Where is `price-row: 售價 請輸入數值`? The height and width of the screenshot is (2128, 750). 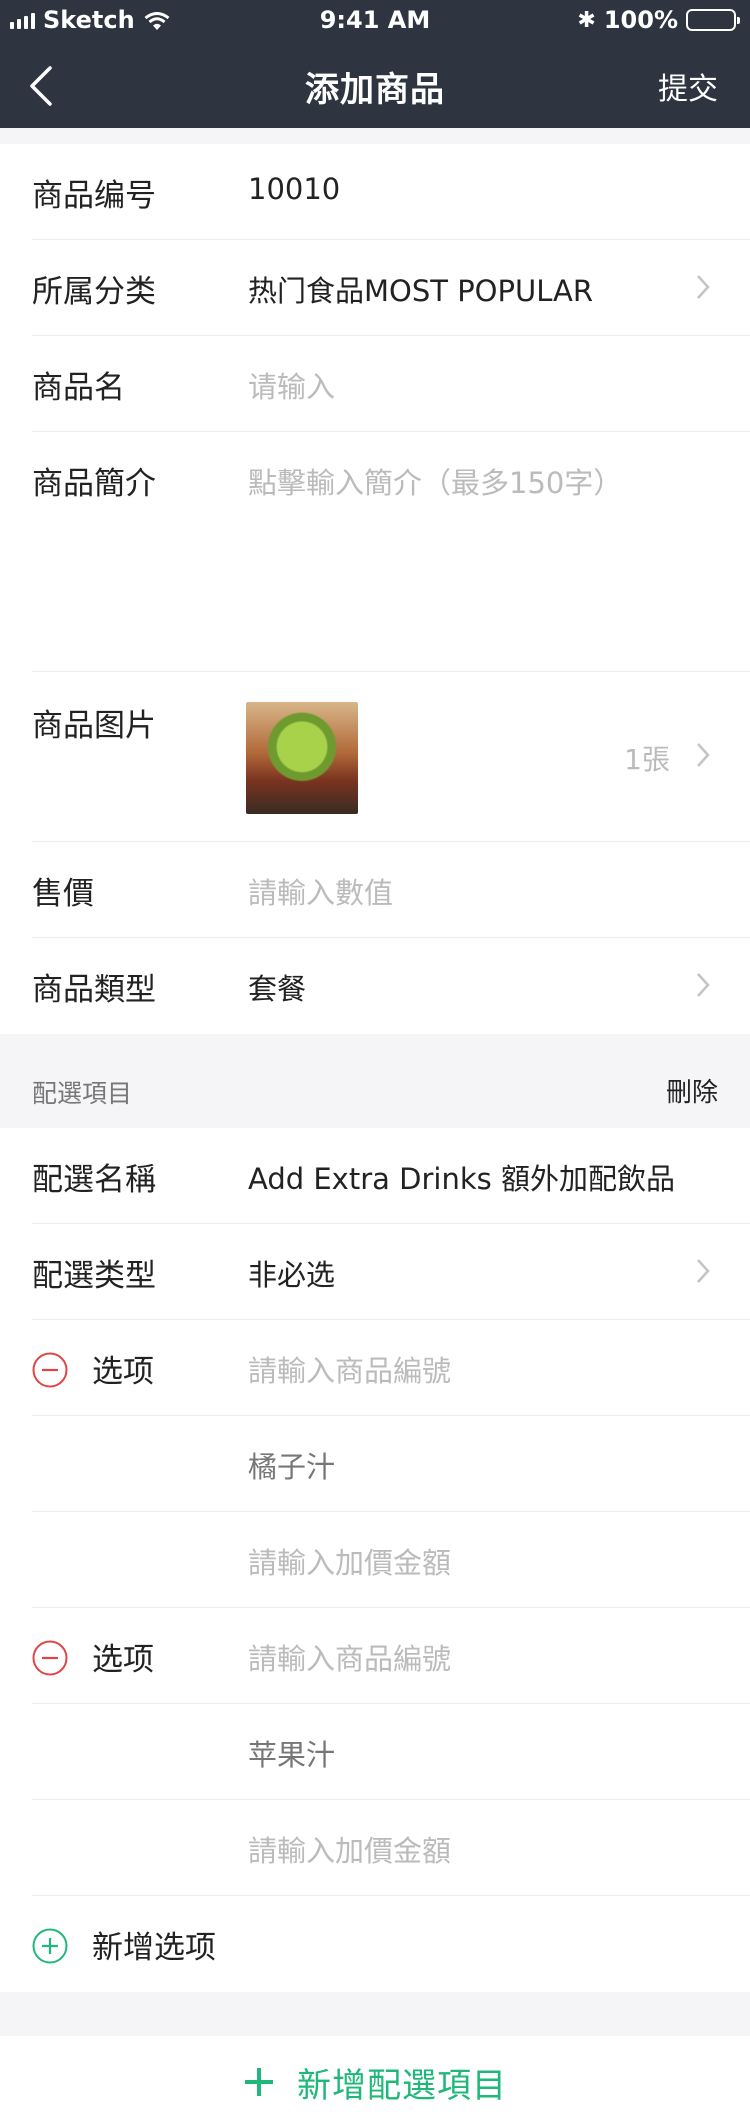 price-row: 售價 請輸入數值 is located at coordinates (391, 890).